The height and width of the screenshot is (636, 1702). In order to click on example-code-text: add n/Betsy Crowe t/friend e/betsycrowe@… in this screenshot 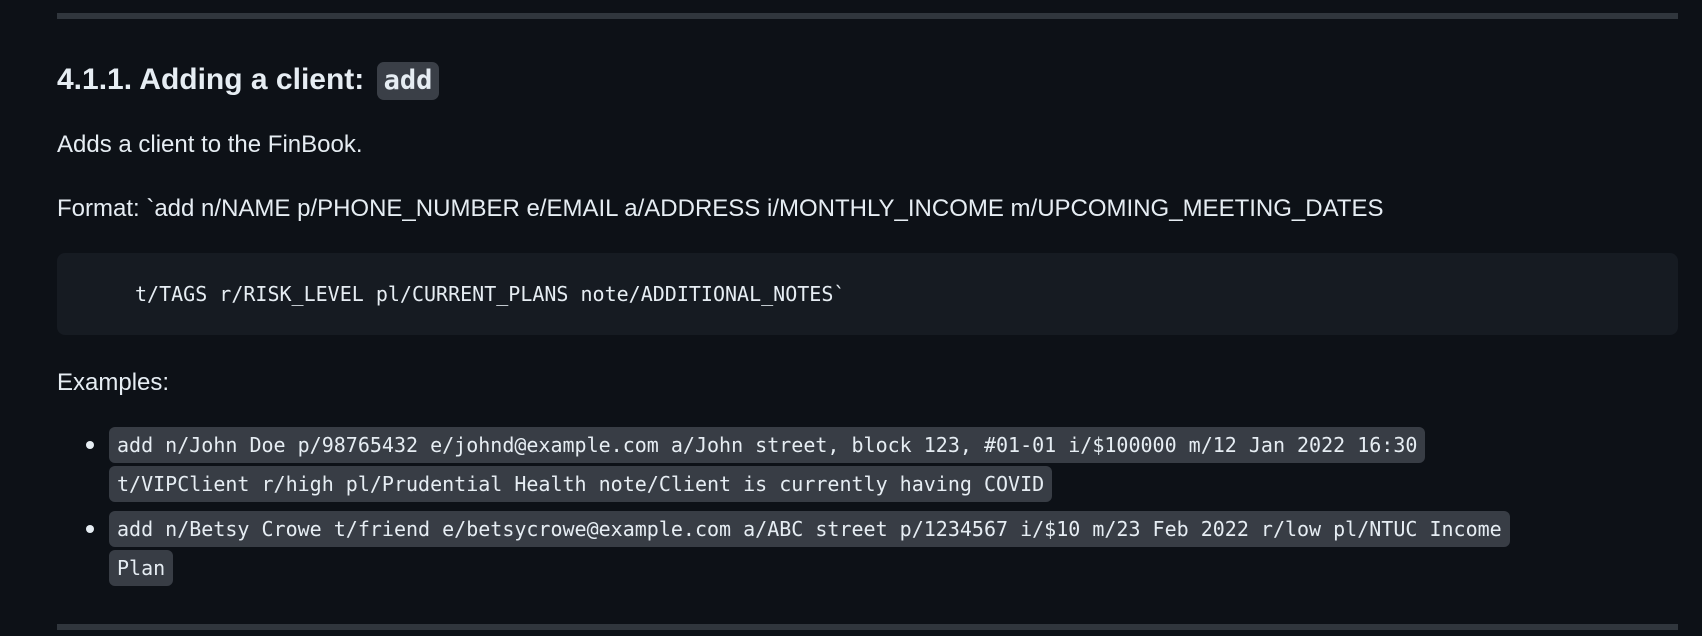, I will do `click(809, 529)`.